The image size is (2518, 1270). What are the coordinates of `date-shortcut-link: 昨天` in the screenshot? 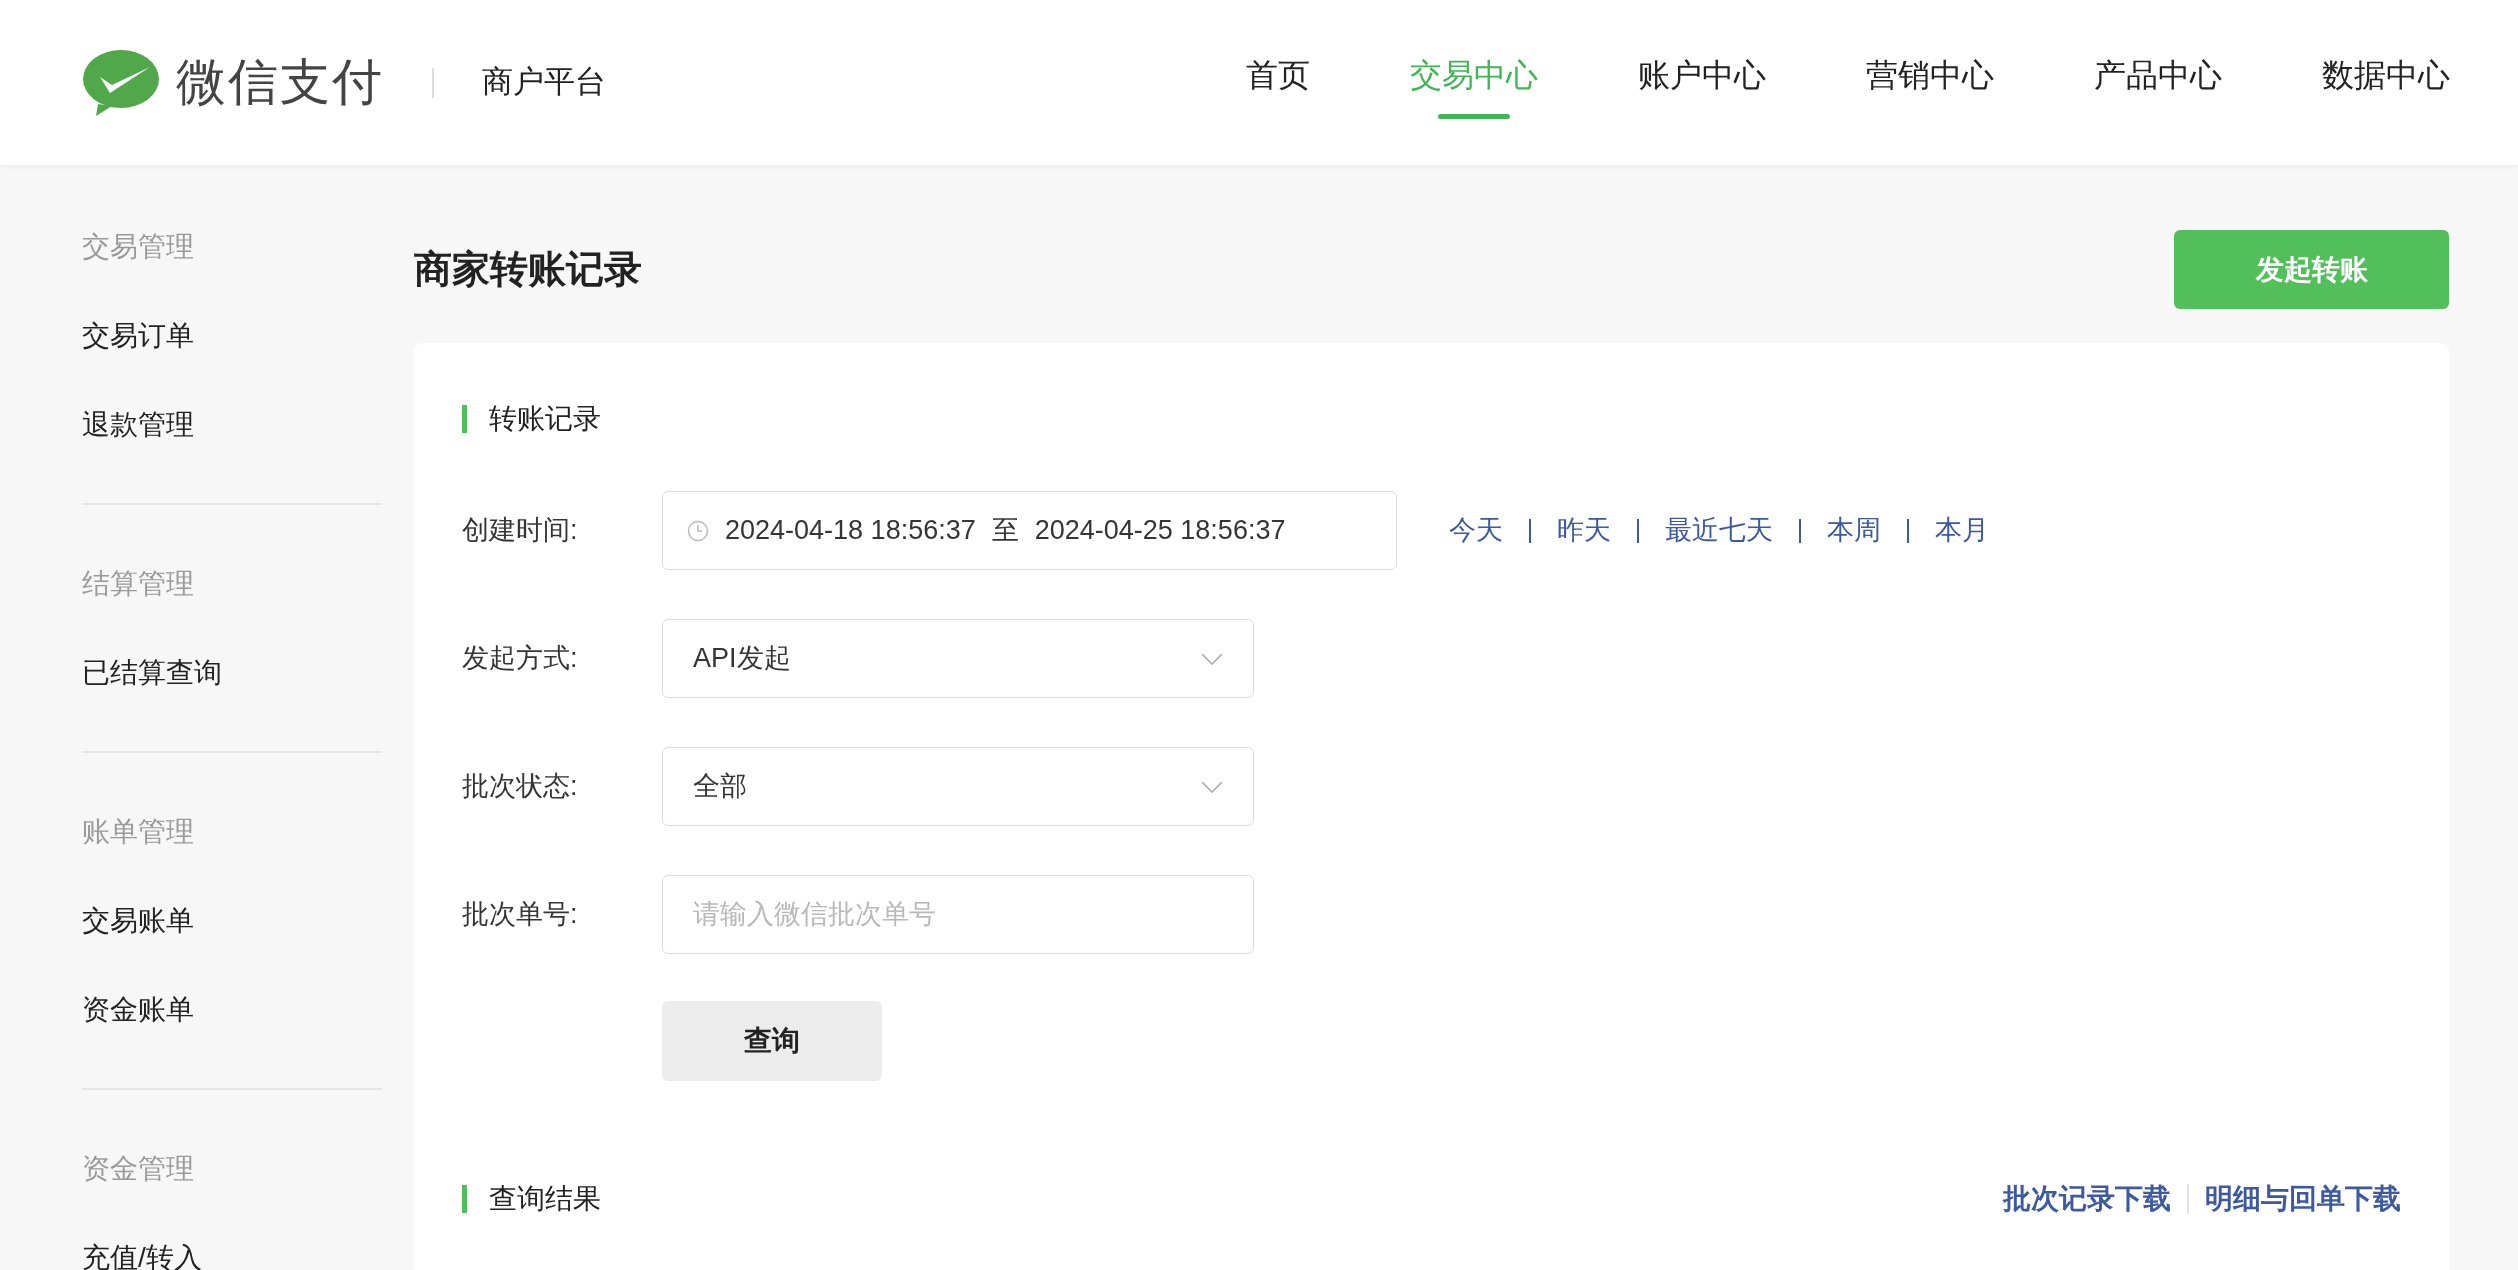 It's located at (1584, 530).